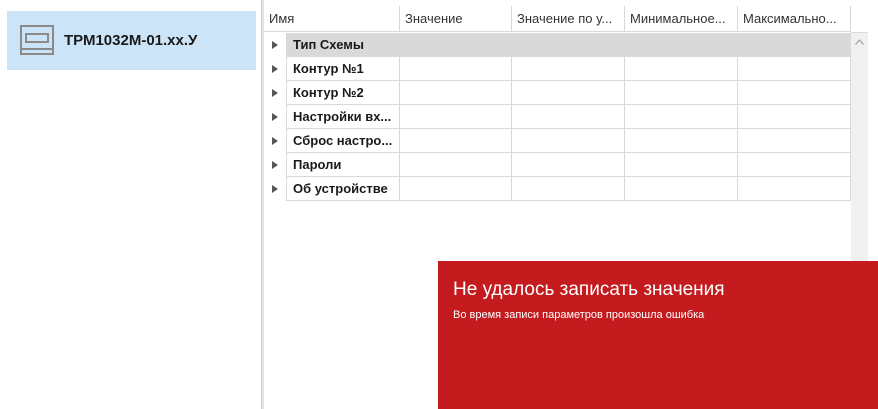  I want to click on table-row: Об устройстве, so click(557, 189).